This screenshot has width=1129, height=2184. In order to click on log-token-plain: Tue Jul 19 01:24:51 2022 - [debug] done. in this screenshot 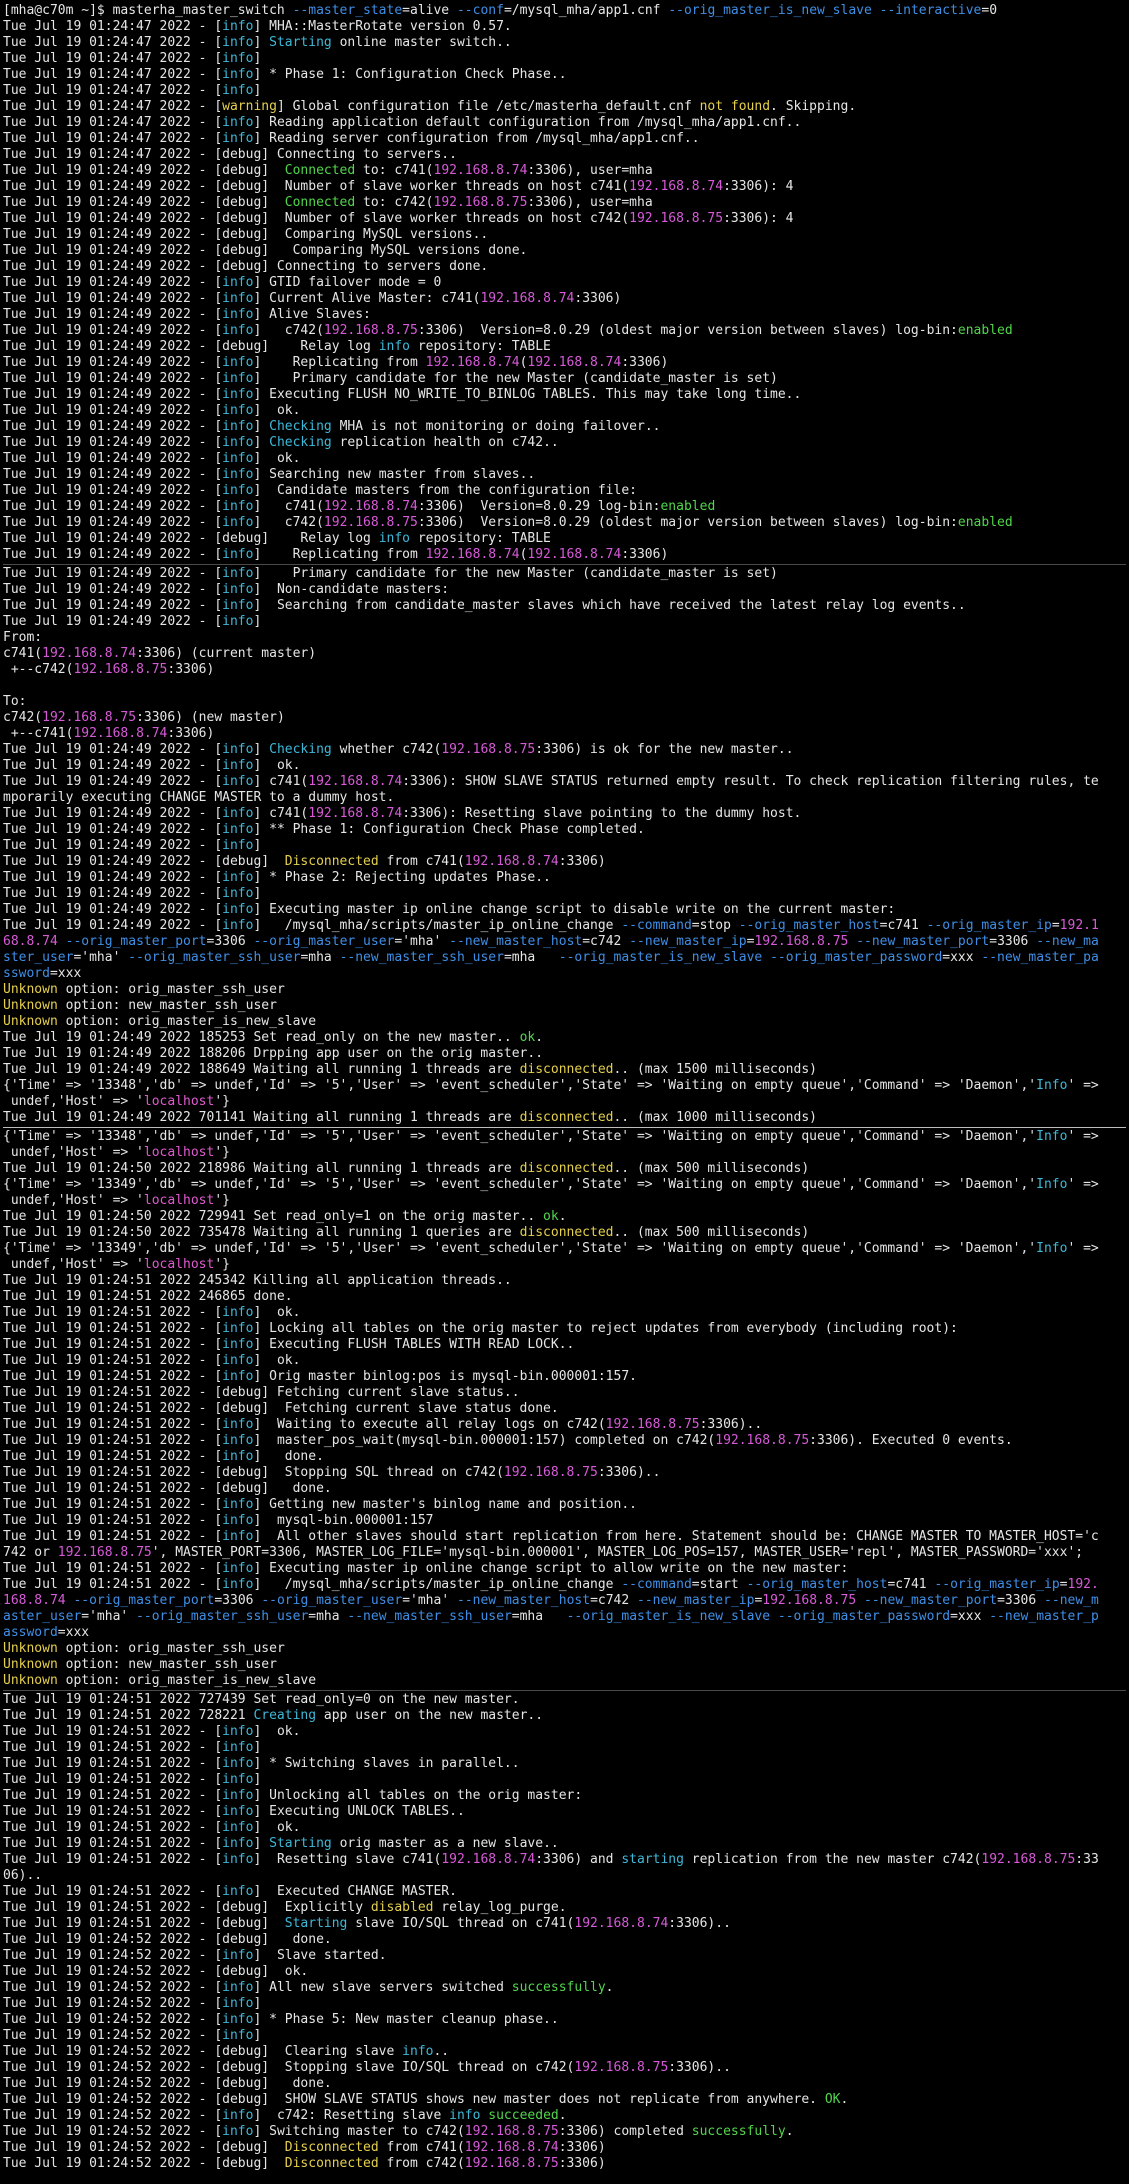, I will do `click(167, 1488)`.